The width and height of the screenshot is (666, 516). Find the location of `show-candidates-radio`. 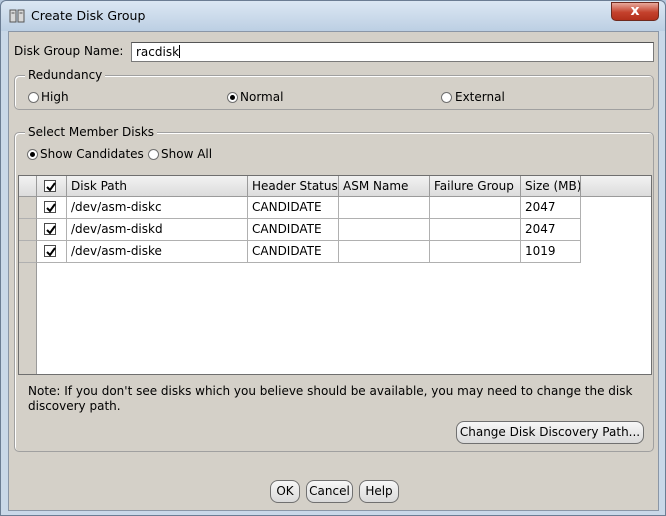

show-candidates-radio is located at coordinates (32, 154).